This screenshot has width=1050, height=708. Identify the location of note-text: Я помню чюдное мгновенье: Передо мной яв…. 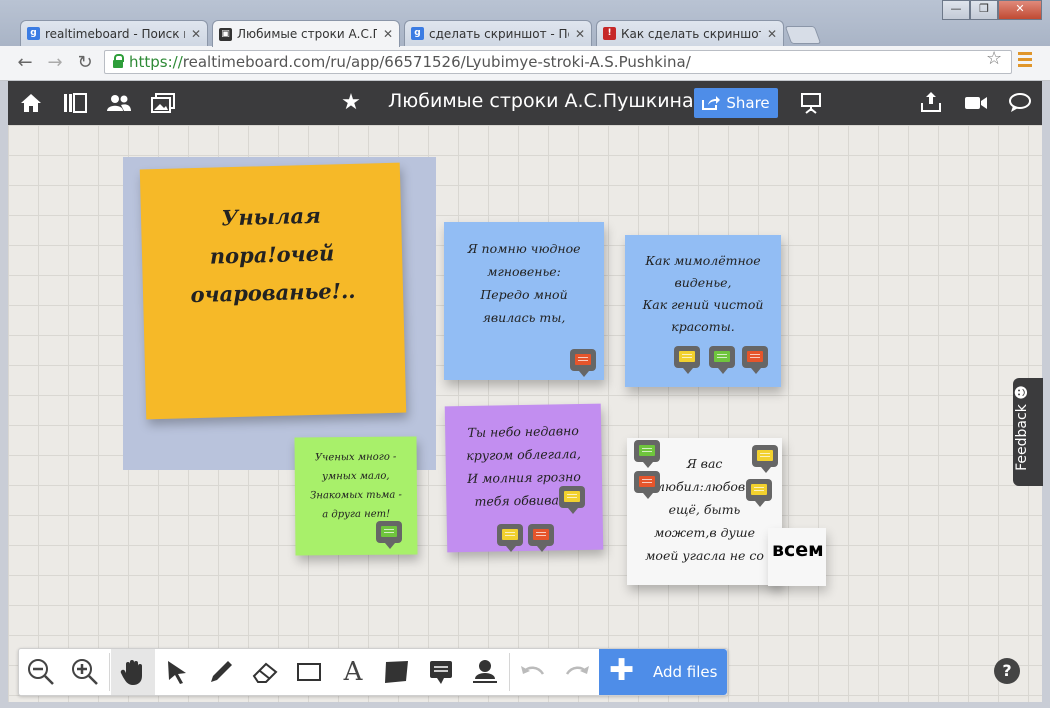
(524, 283).